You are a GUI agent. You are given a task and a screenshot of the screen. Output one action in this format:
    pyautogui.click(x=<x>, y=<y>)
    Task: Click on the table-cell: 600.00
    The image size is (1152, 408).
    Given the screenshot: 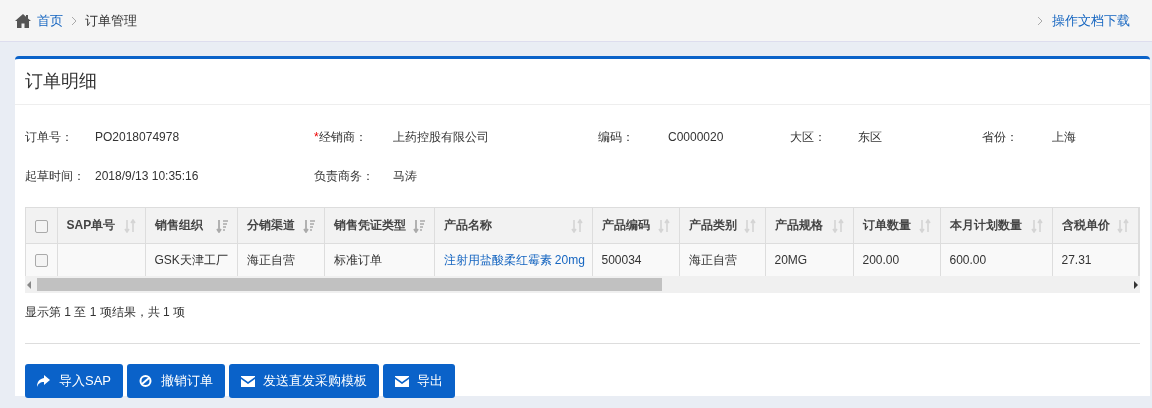 What is the action you would take?
    pyautogui.click(x=968, y=259)
    